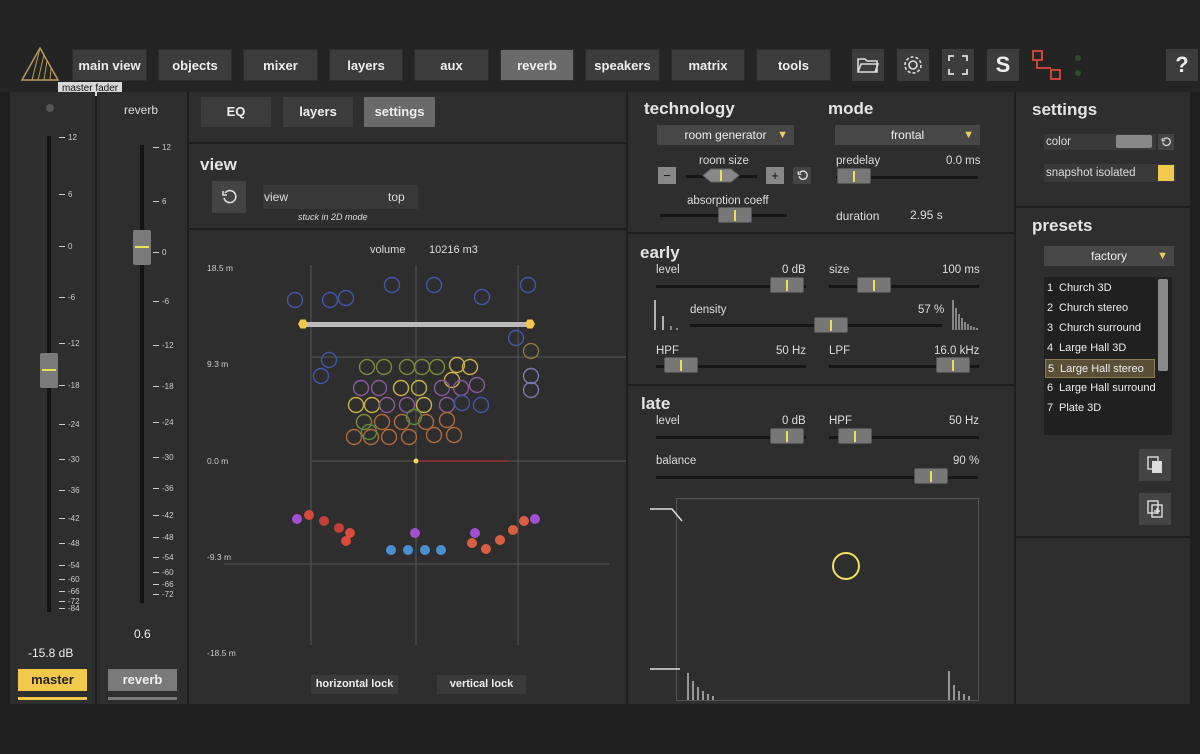 The height and width of the screenshot is (754, 1200). I want to click on status-led-top, so click(1078, 58).